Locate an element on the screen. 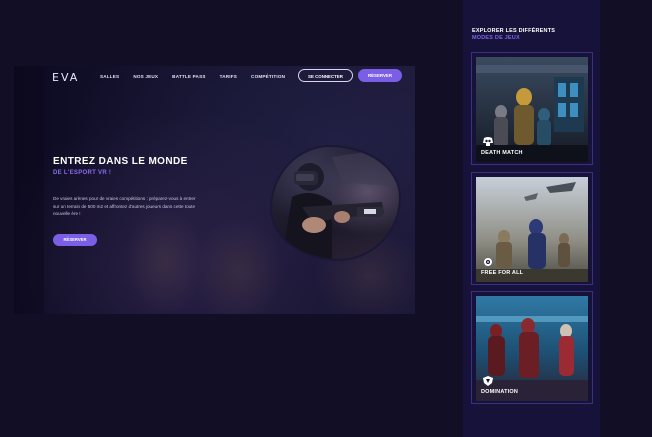 Image resolution: width=652 pixels, height=437 pixels. mode-label-domination: DOMINATION is located at coordinates (500, 392).